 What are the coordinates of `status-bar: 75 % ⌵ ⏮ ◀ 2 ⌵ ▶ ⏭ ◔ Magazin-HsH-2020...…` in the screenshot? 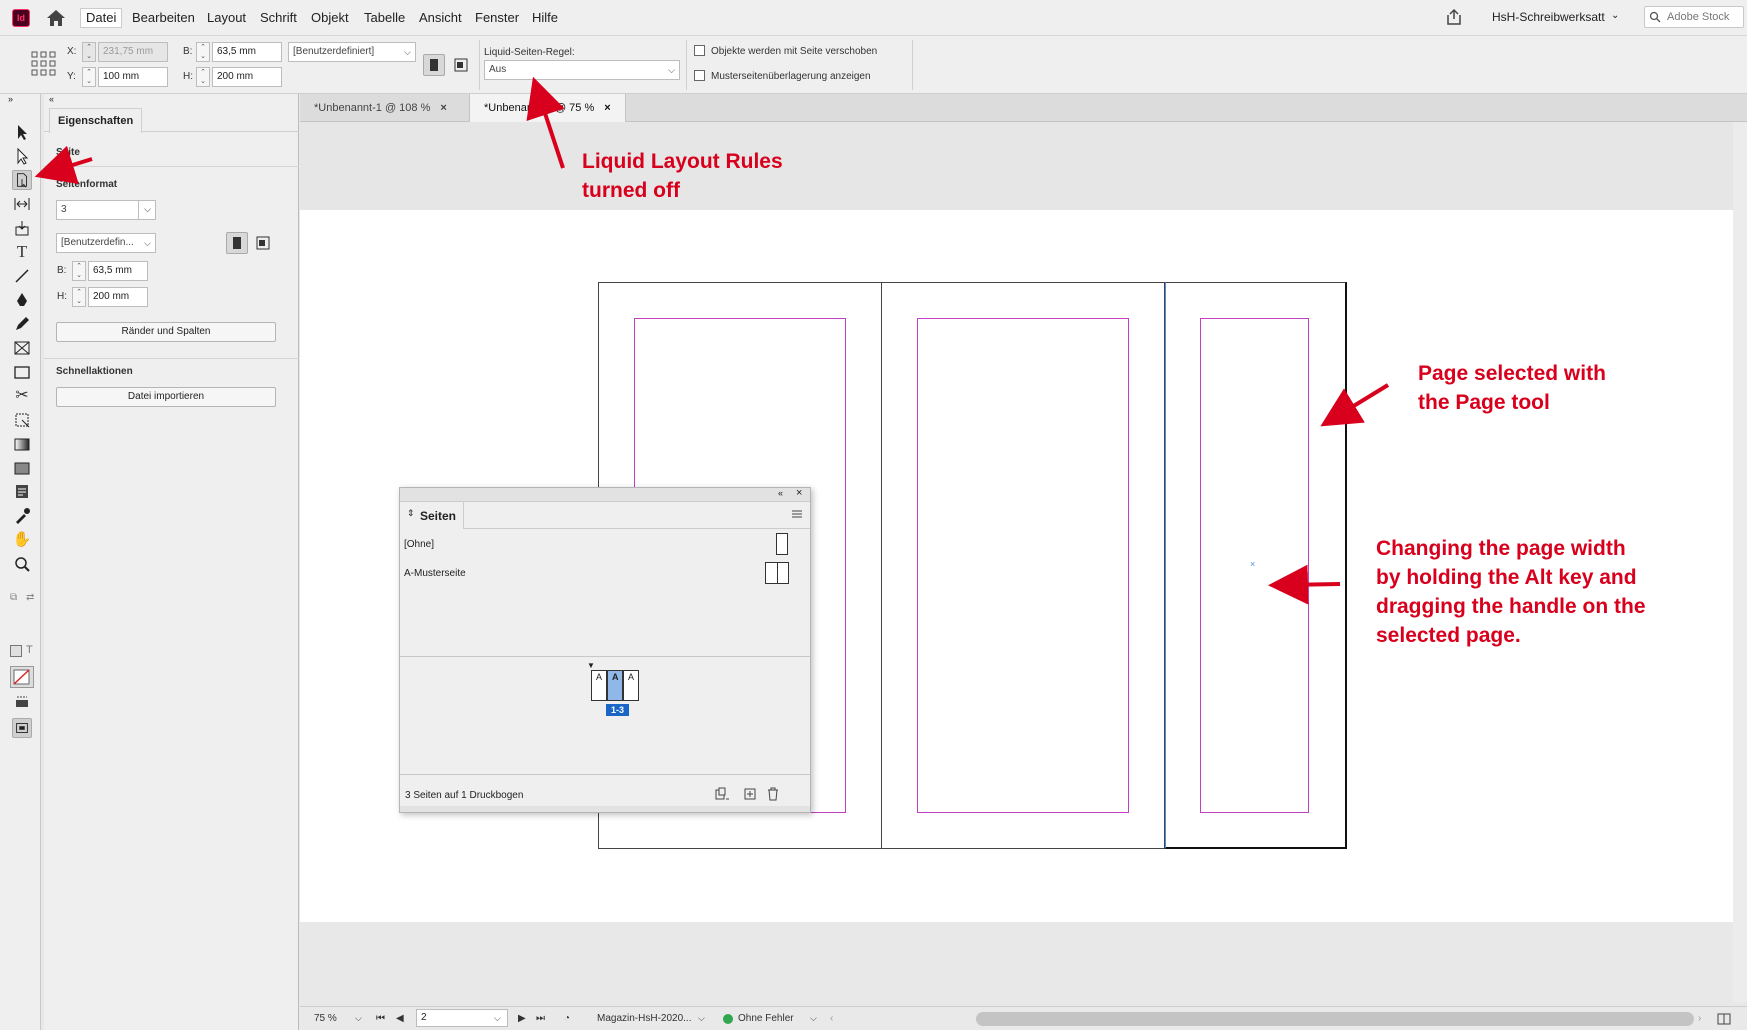 It's located at (1023, 1018).